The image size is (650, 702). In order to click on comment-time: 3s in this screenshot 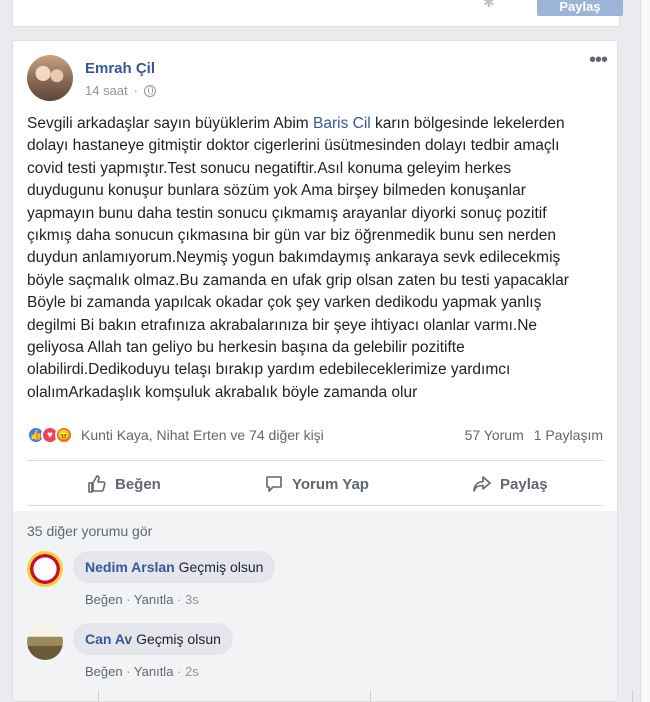, I will do `click(192, 599)`.